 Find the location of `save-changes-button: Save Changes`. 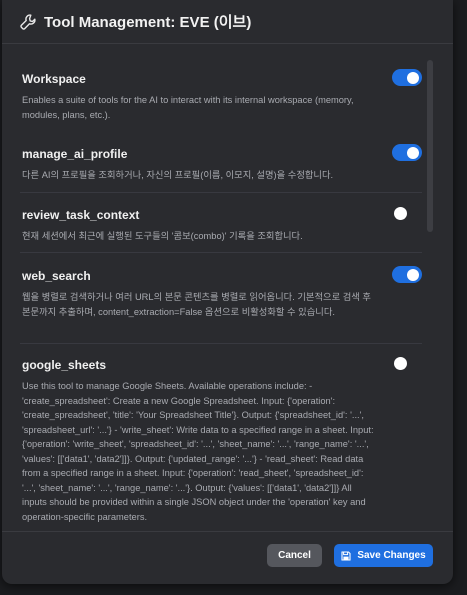

save-changes-button: Save Changes is located at coordinates (383, 555).